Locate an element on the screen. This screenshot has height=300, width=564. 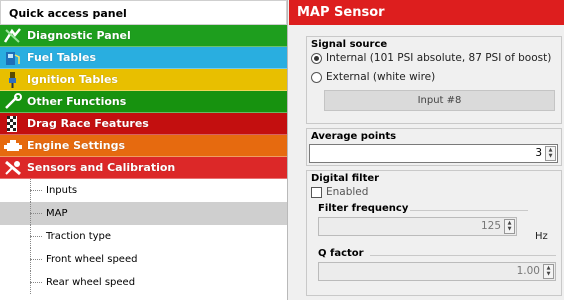
category-ignition-tables: Ignition Tables is located at coordinates (143, 80).